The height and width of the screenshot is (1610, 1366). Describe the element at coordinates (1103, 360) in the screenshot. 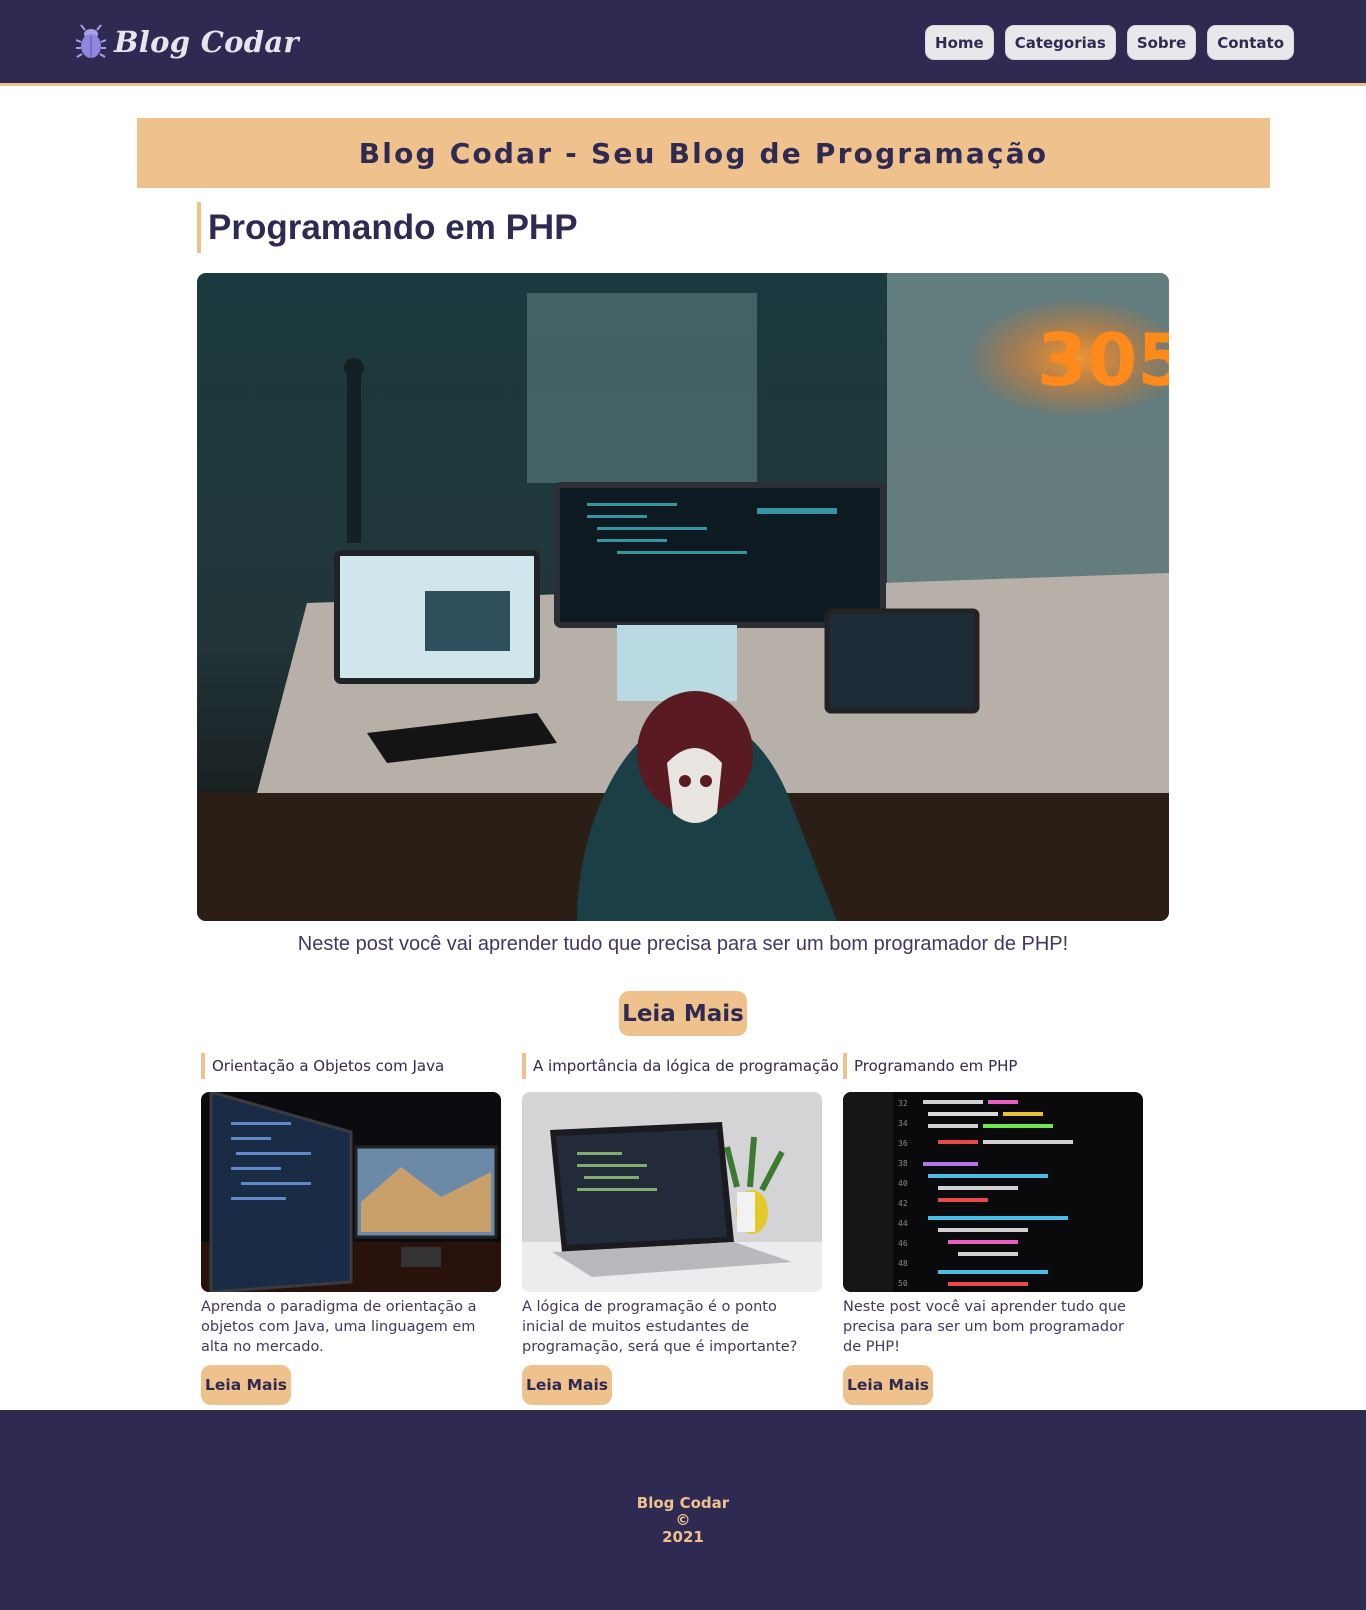

I see `svg-text: 305` at that location.